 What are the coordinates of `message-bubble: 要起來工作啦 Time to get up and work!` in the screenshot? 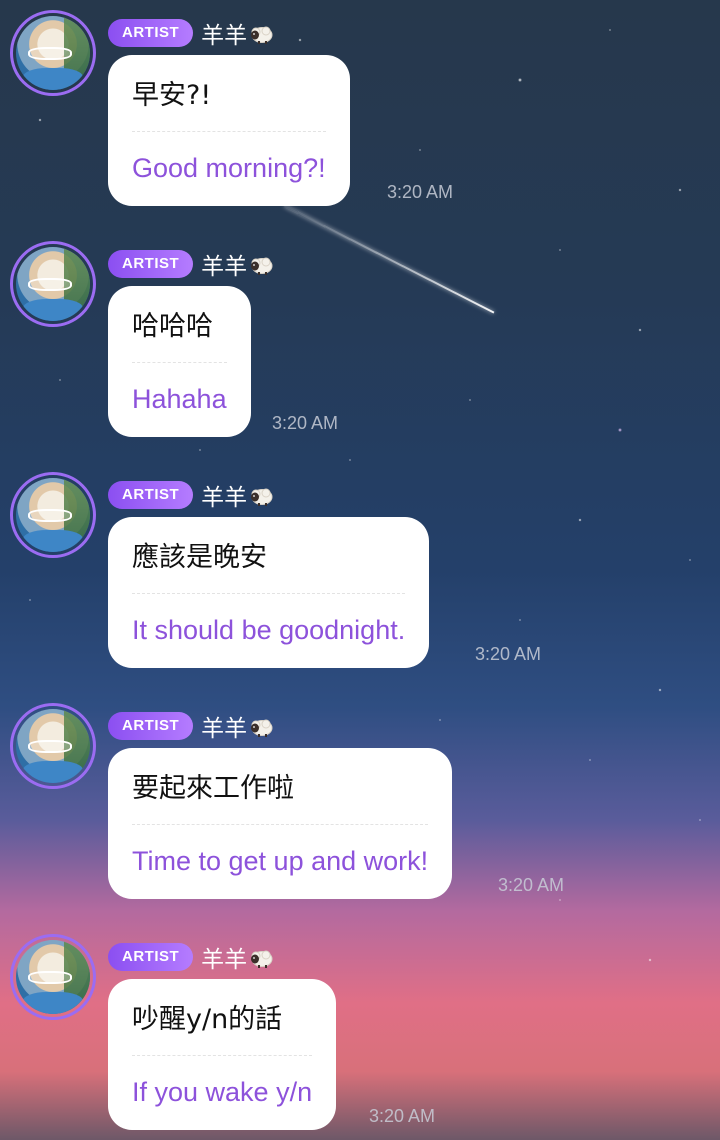 It's located at (280, 823).